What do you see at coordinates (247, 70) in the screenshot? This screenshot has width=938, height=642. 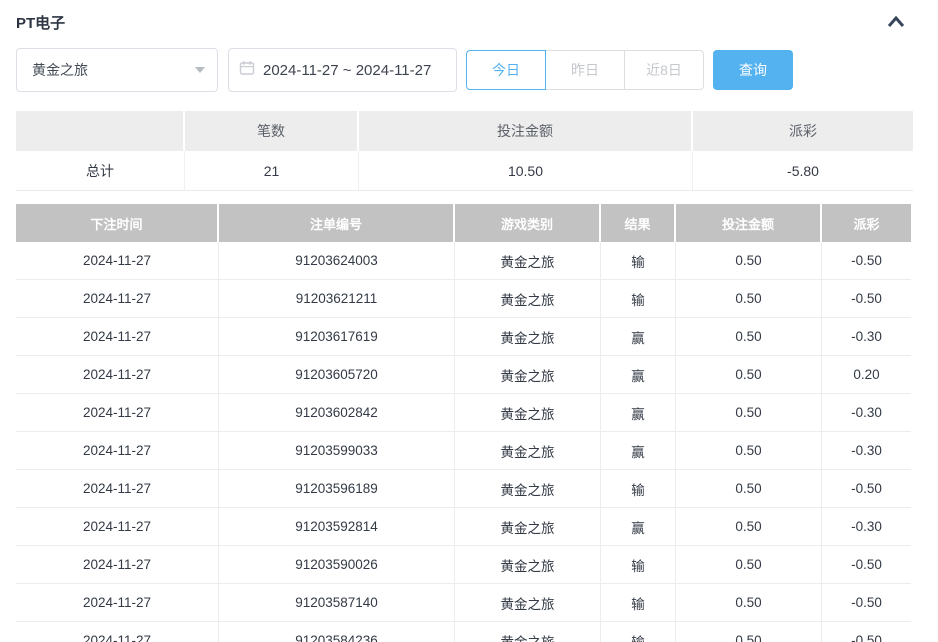 I see `calendar-icon` at bounding box center [247, 70].